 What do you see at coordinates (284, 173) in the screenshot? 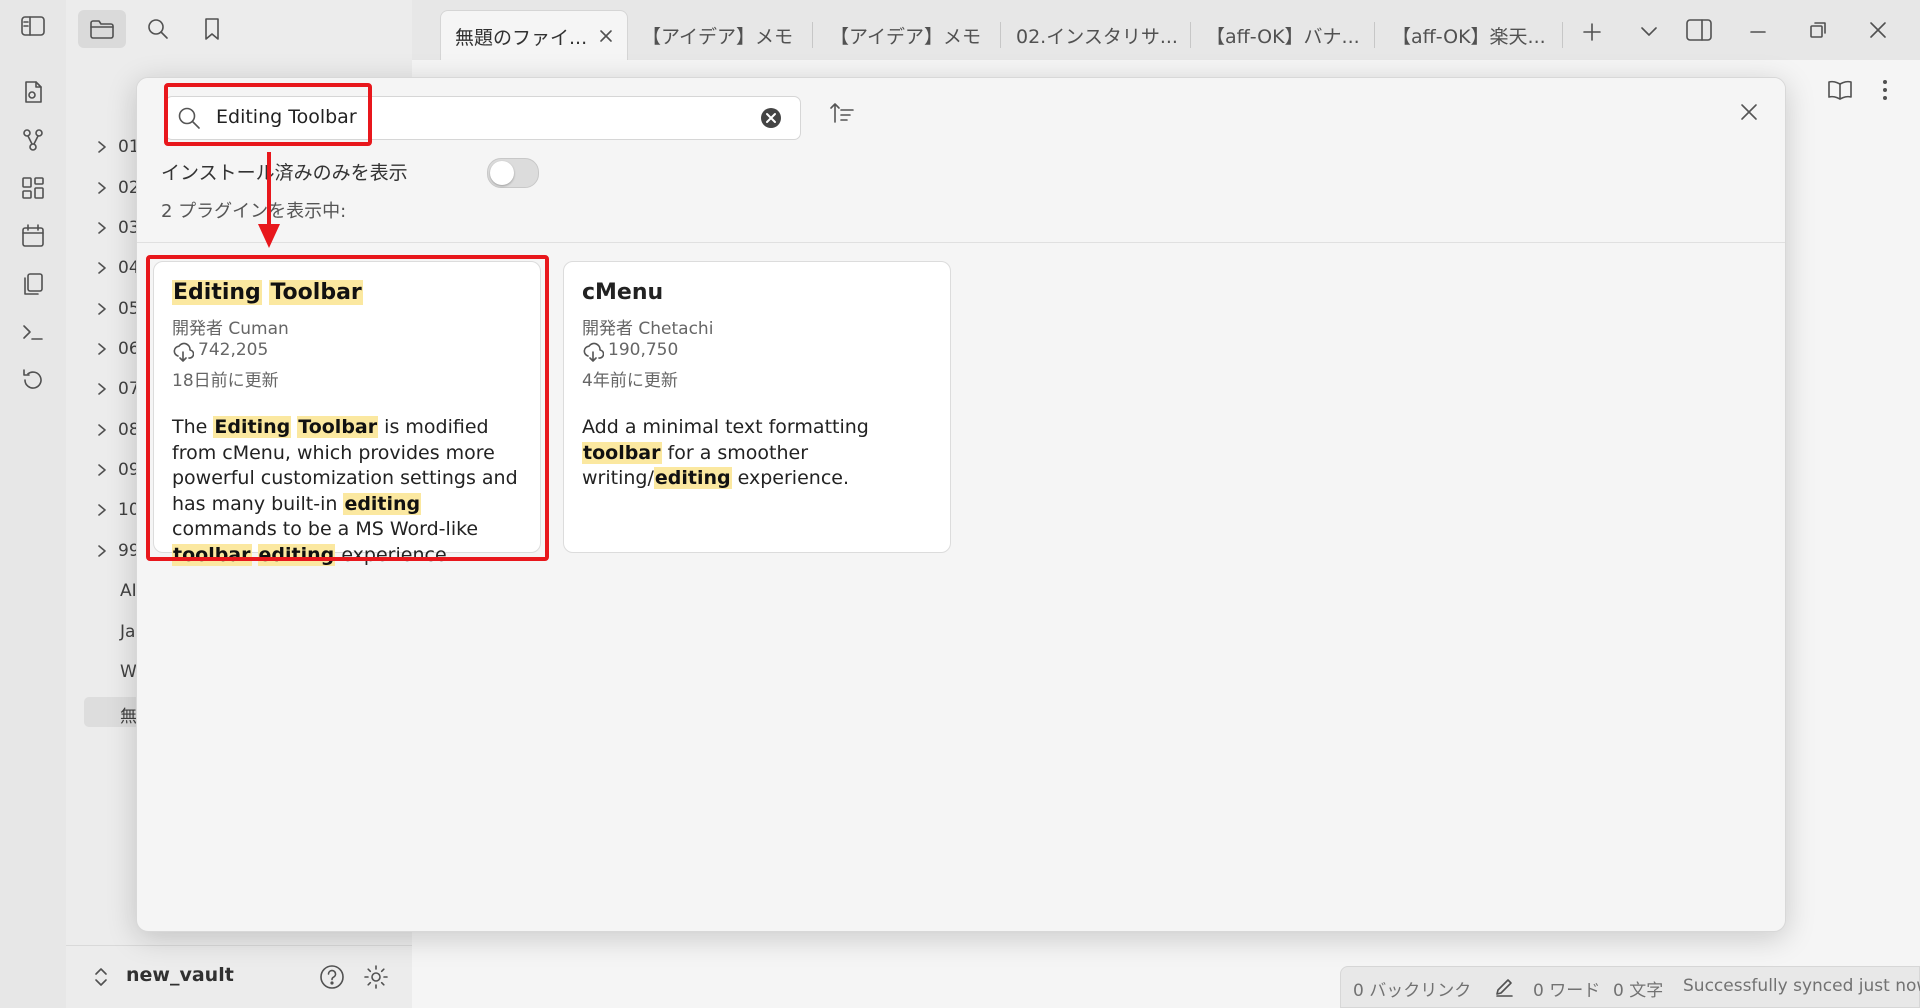
I see `installed-only-label: インストール済みのみを表示` at bounding box center [284, 173].